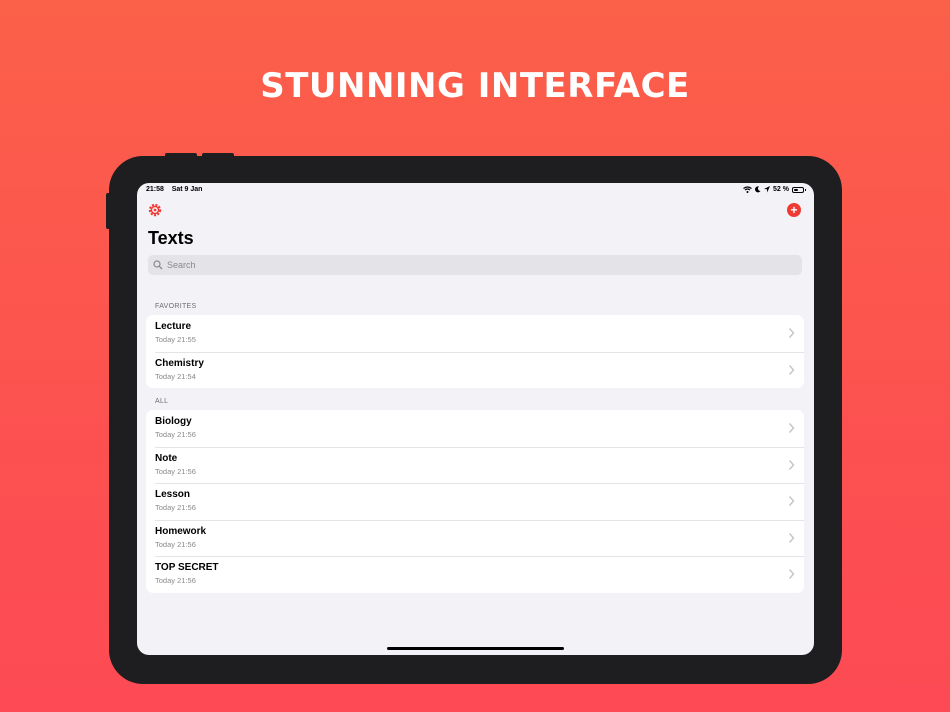 The height and width of the screenshot is (712, 950). I want to click on battery-fill, so click(796, 189).